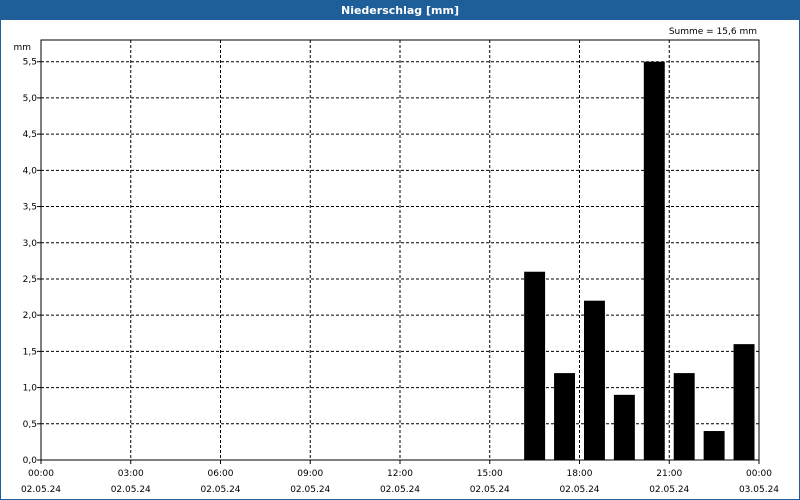 The height and width of the screenshot is (500, 800). Describe the element at coordinates (30, 208) in the screenshot. I see `y-tick-label: 3,5` at that location.